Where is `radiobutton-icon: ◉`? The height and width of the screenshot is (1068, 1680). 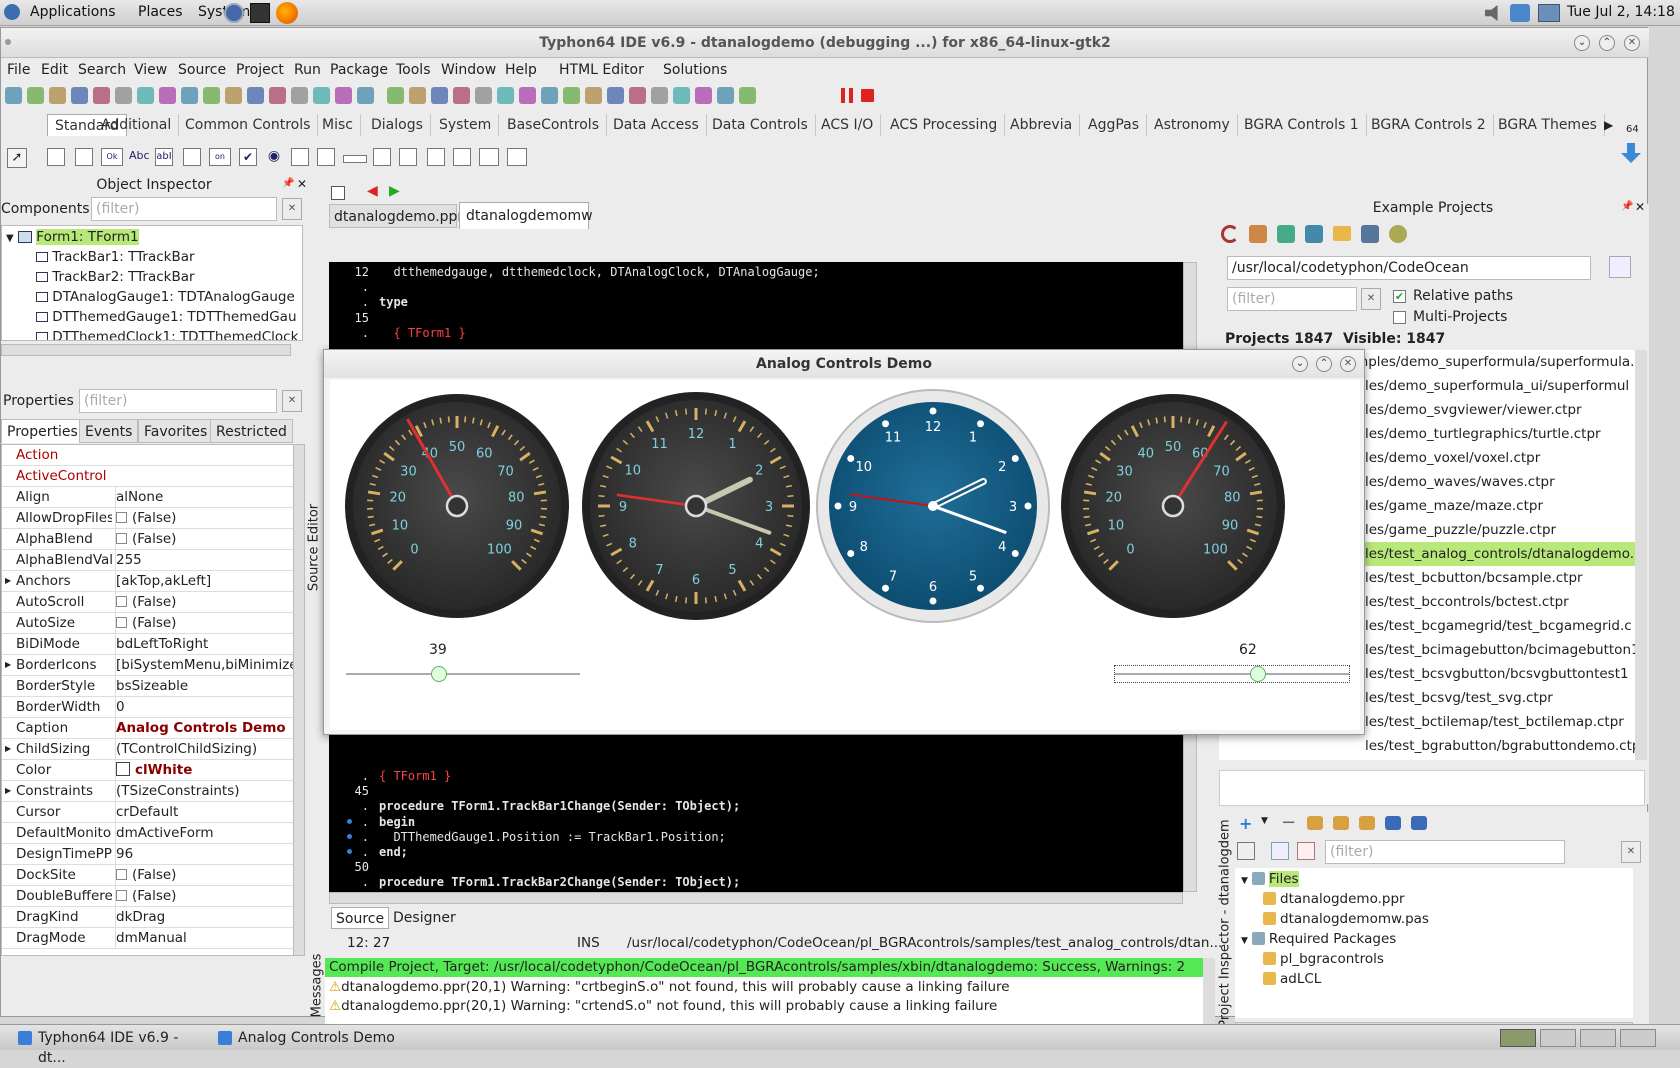
radiobutton-icon: ◉ is located at coordinates (274, 157).